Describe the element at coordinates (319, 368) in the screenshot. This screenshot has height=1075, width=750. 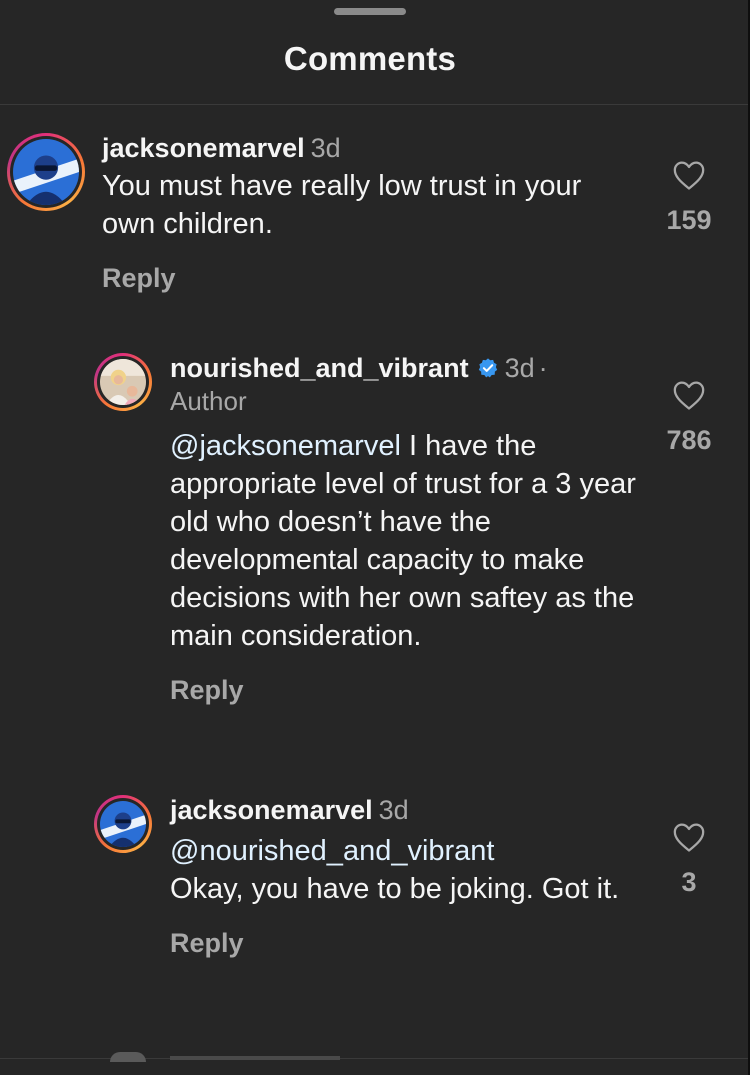
I see `comment-username: nourished_and_vibrant` at that location.